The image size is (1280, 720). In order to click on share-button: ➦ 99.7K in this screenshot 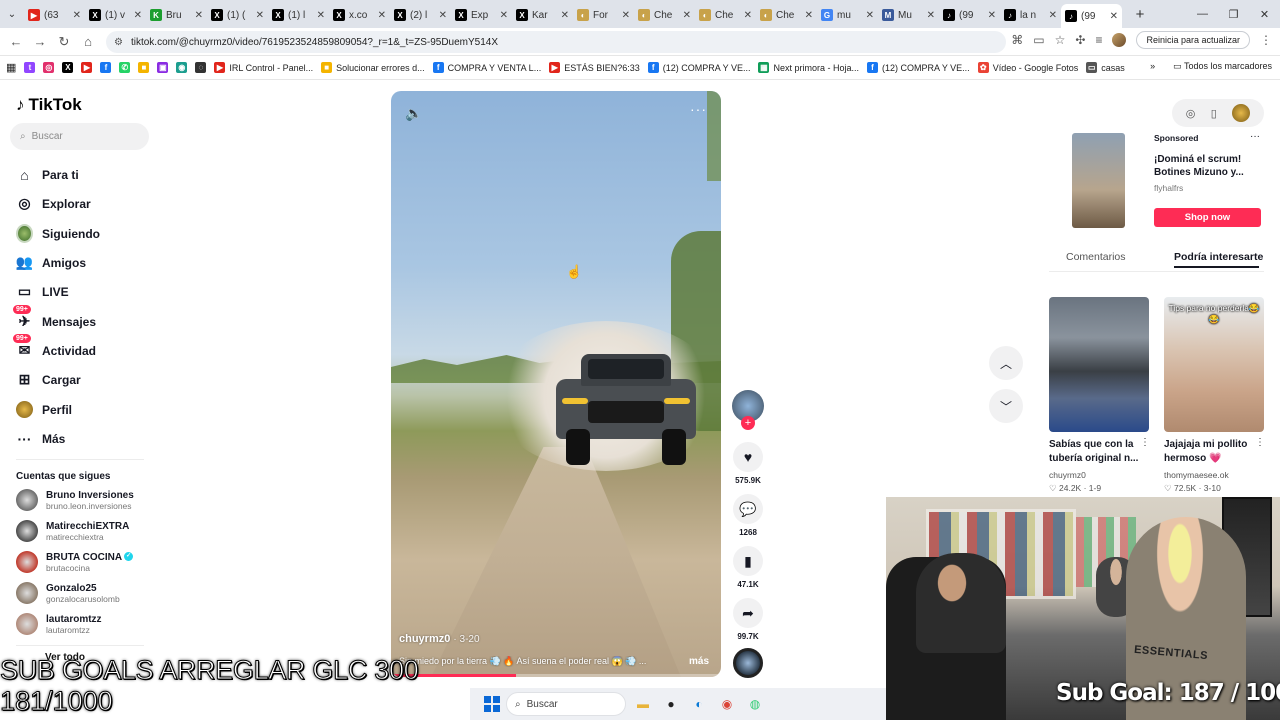, I will do `click(748, 619)`.